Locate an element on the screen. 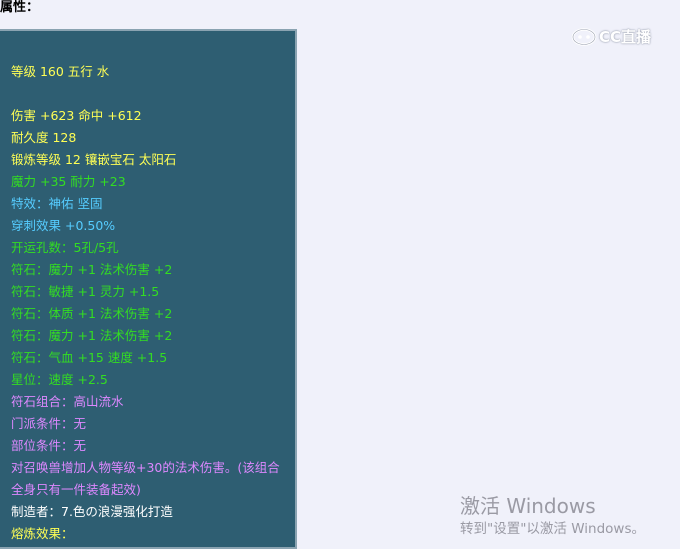  cc-live-watermark: CC直播 is located at coordinates (611, 36).